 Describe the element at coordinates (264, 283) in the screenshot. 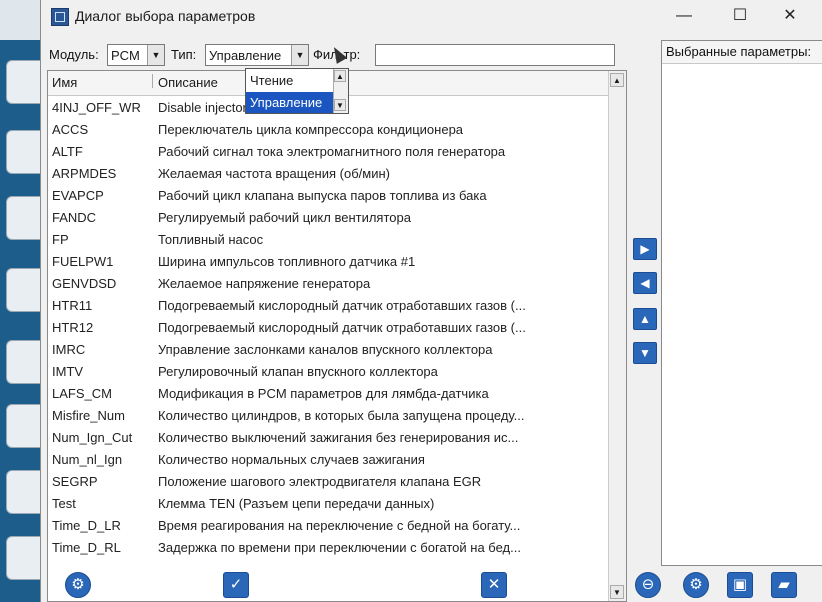

I see `parameter-description: Желаемое напряжение генератора` at that location.